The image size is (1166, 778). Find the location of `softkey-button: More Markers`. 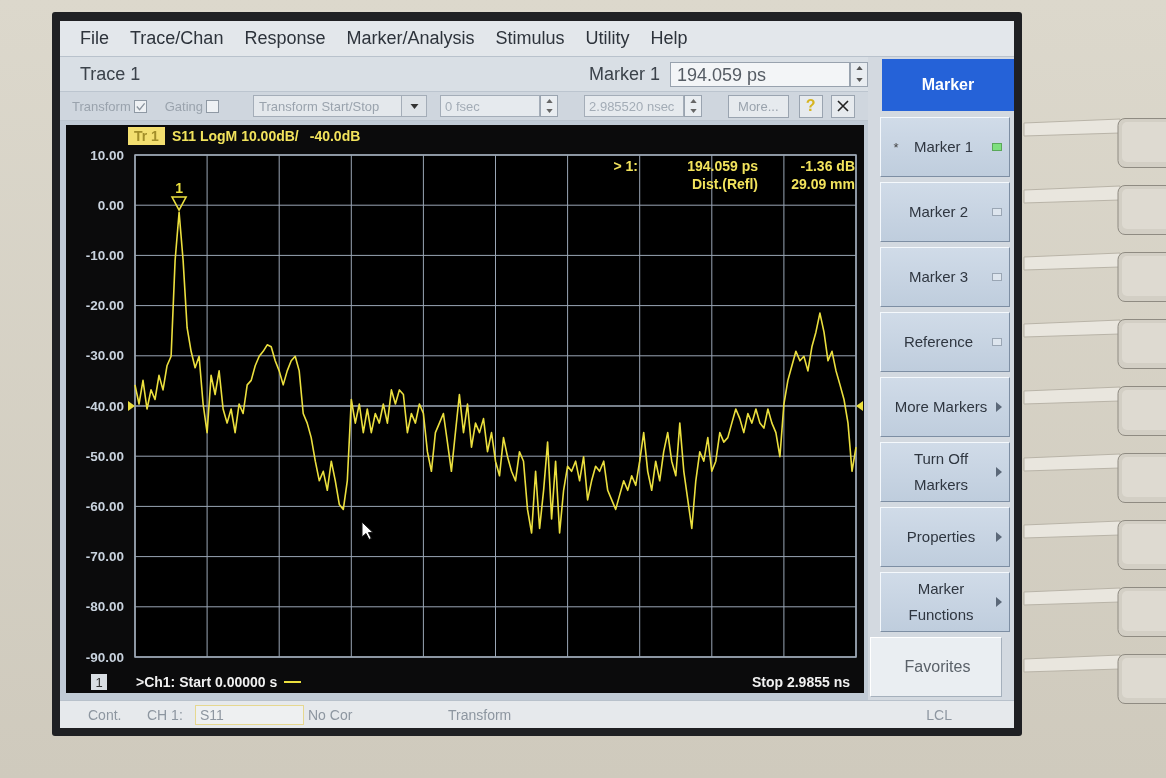

softkey-button: More Markers is located at coordinates (945, 407).